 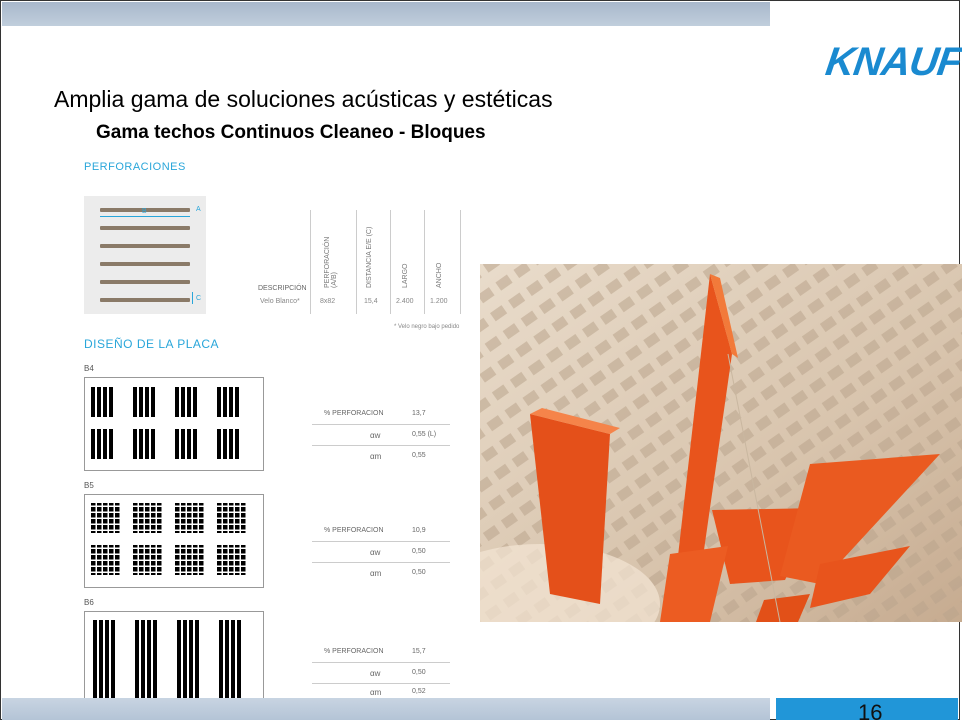 I want to click on plate-pattern-b4, so click(x=174, y=424).